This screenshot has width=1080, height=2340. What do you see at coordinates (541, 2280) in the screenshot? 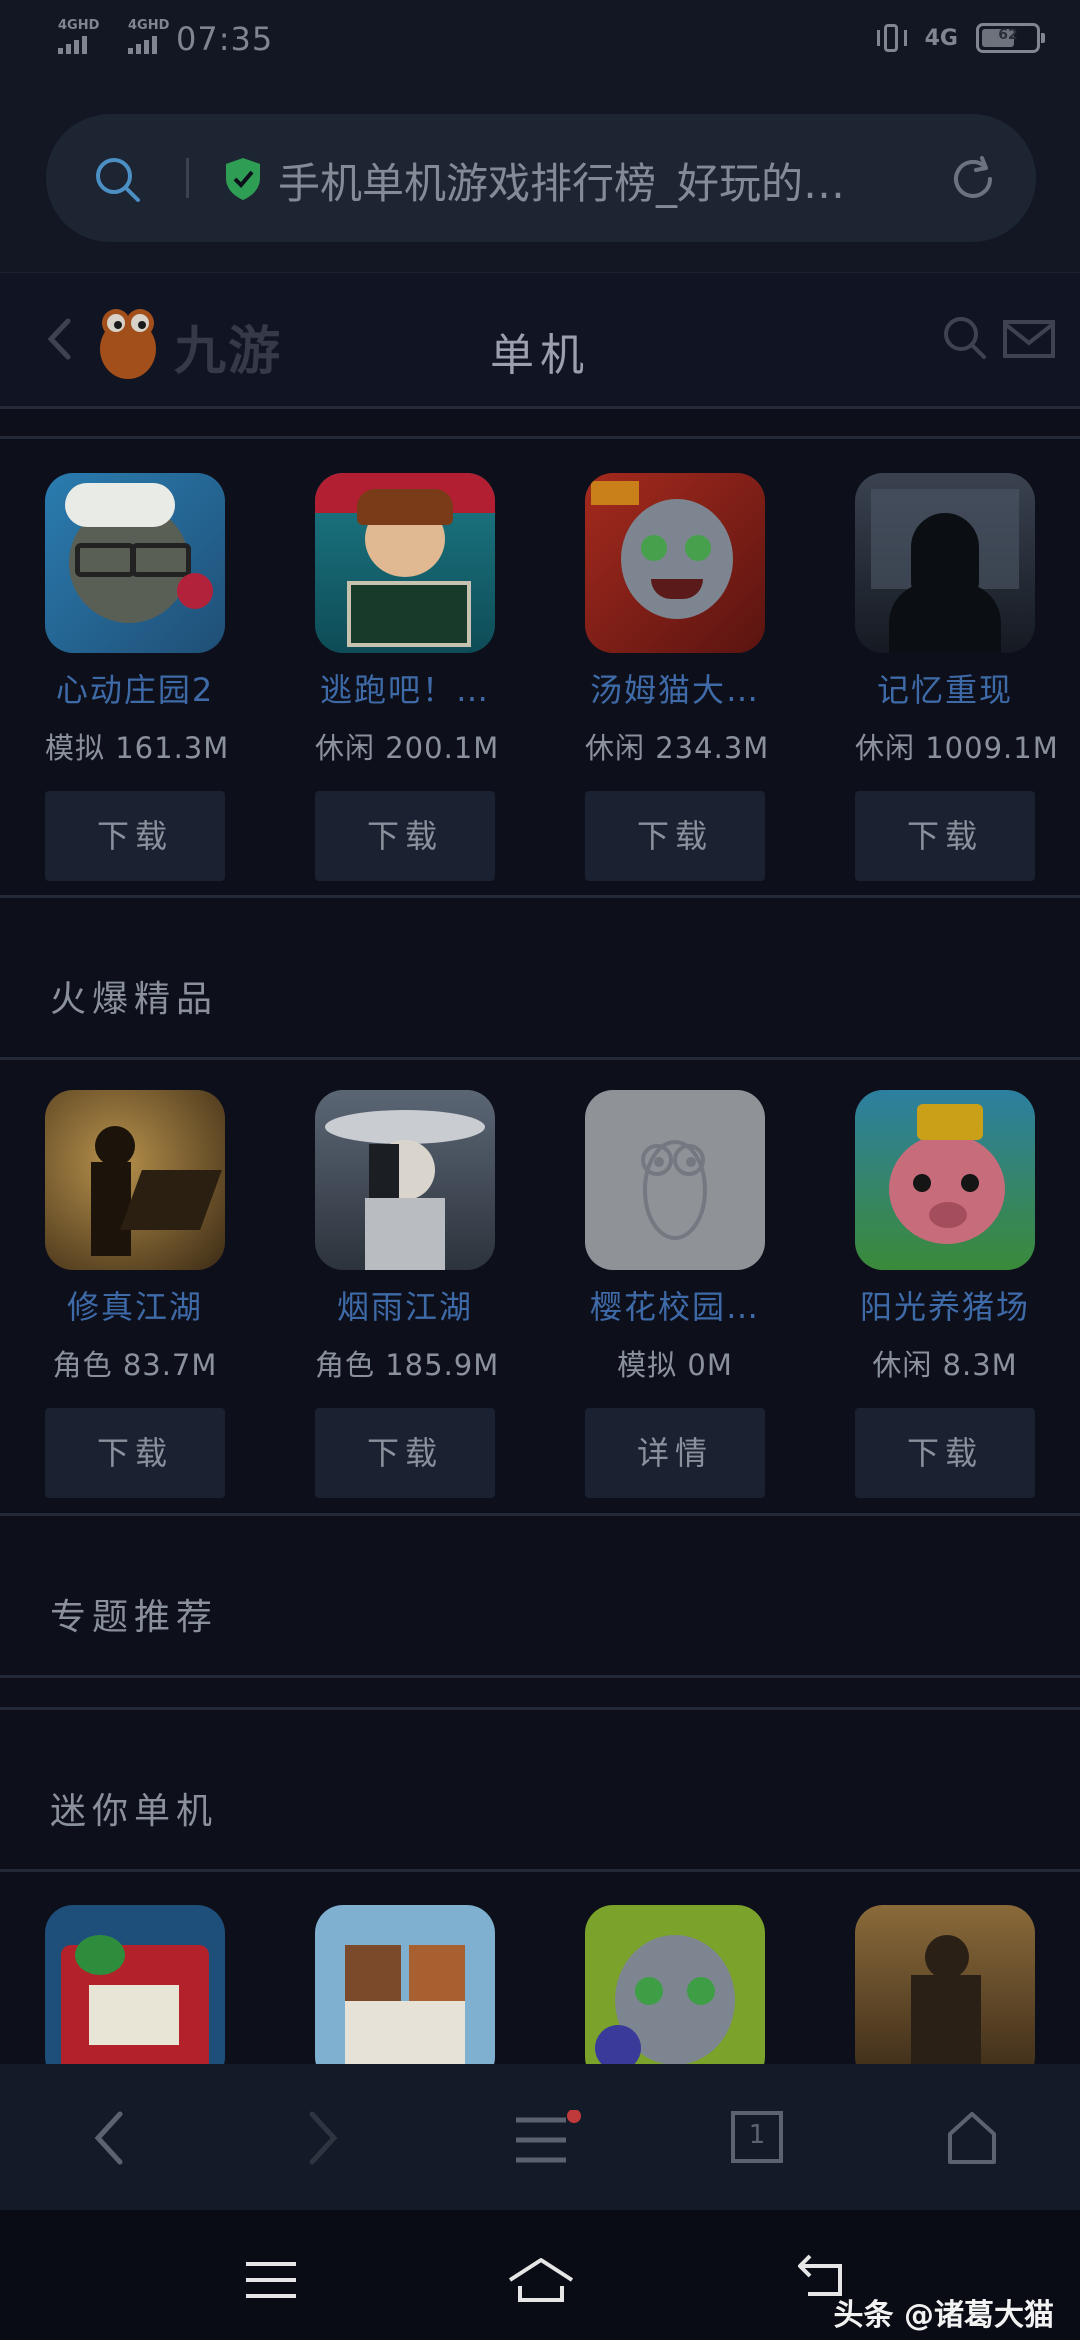
I see `system-home-icon` at bounding box center [541, 2280].